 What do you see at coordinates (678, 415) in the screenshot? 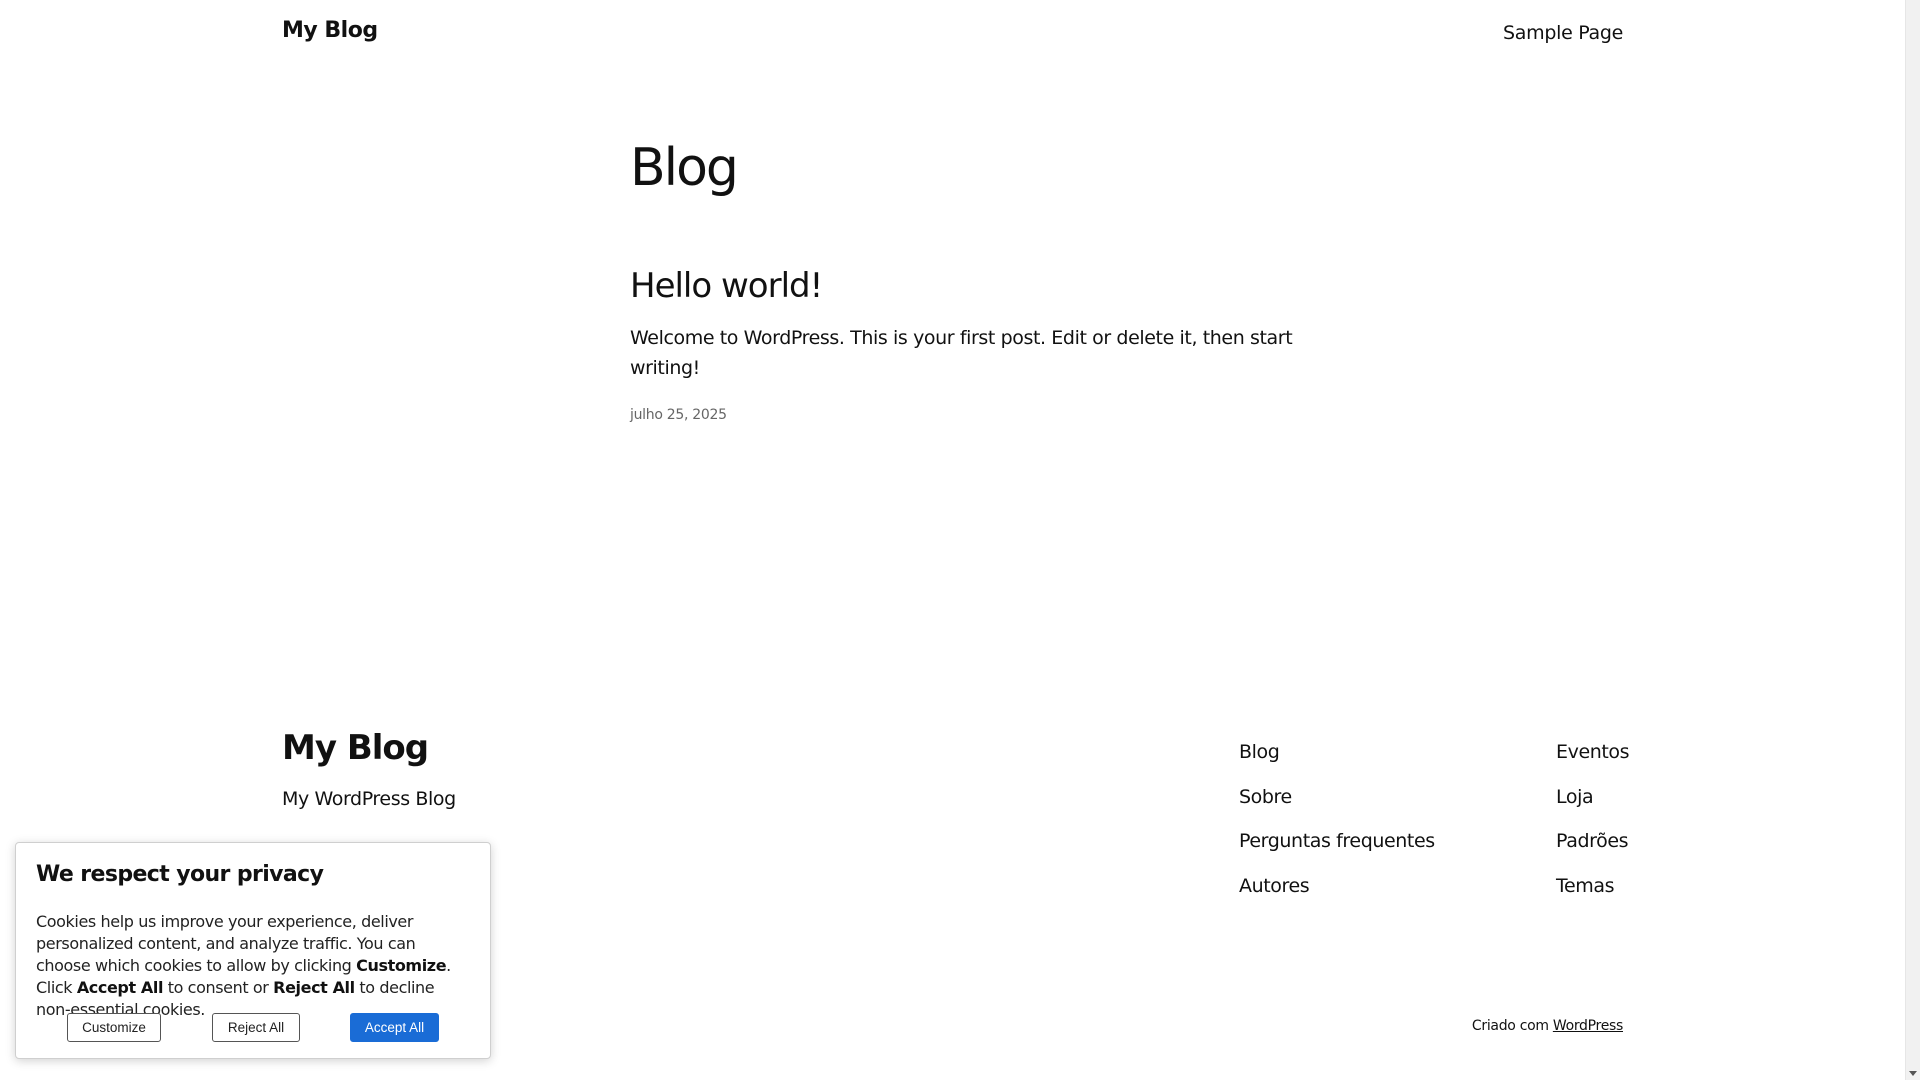
I see `post-date: julho 25, 2025` at bounding box center [678, 415].